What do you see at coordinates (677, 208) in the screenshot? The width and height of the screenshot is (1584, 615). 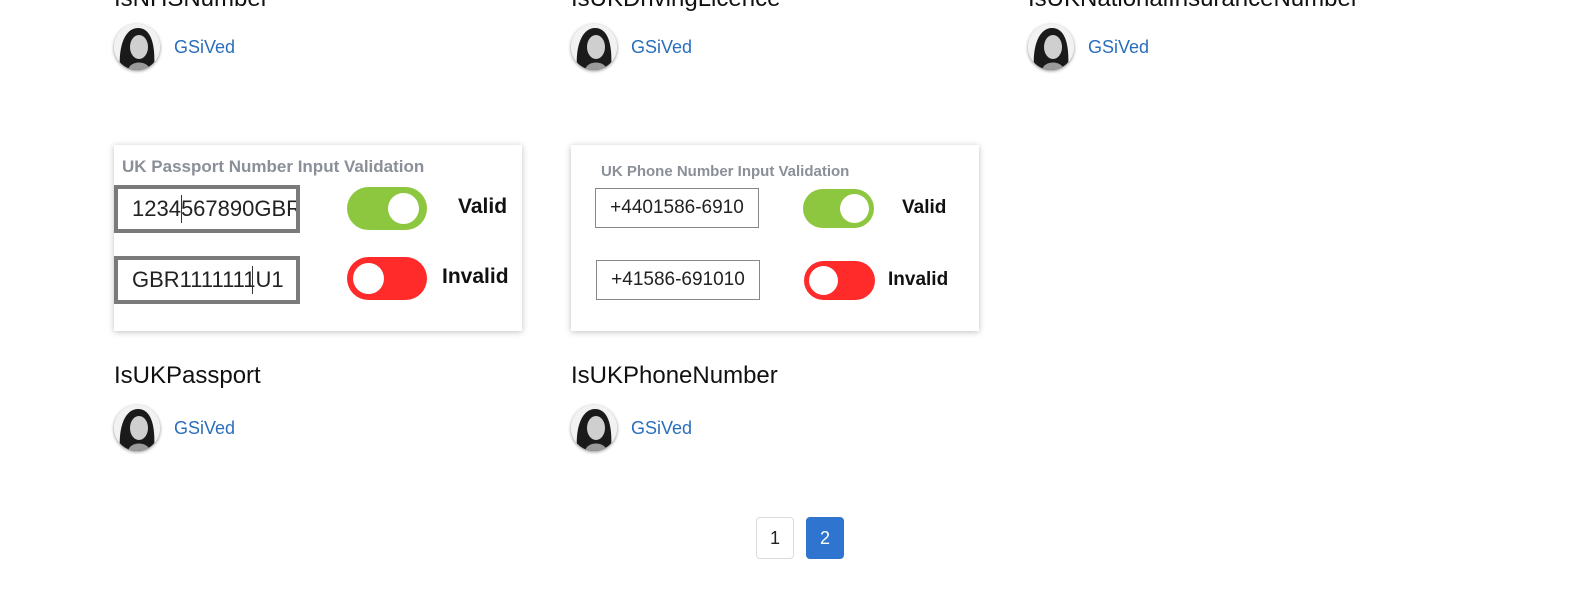 I see `phone-valid-input: +4401586-6910` at bounding box center [677, 208].